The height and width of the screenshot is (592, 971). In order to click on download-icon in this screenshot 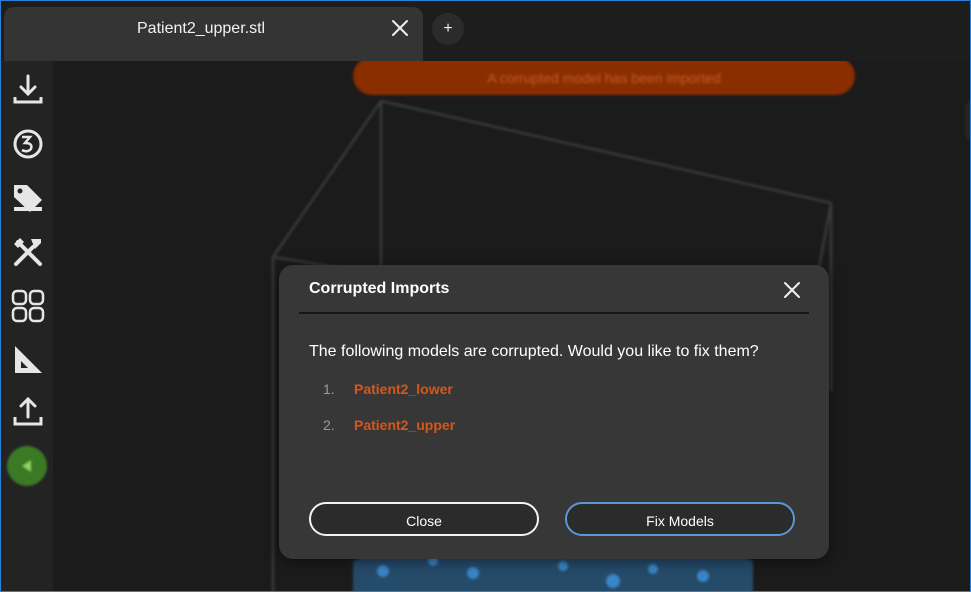, I will do `click(28, 90)`.